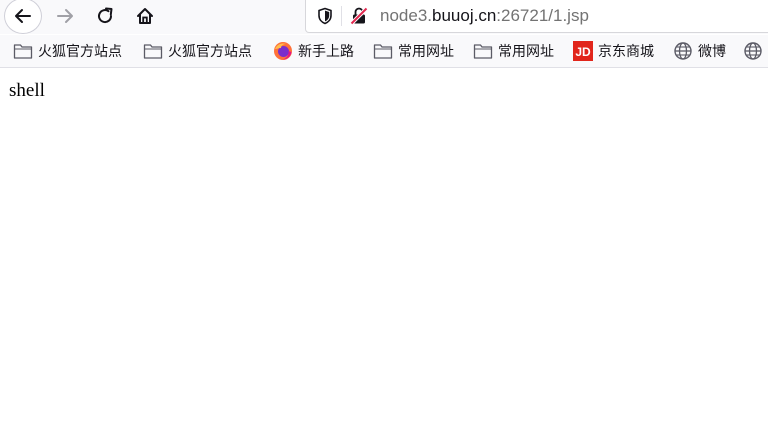  I want to click on bookmark-label: 京东商城, so click(626, 52).